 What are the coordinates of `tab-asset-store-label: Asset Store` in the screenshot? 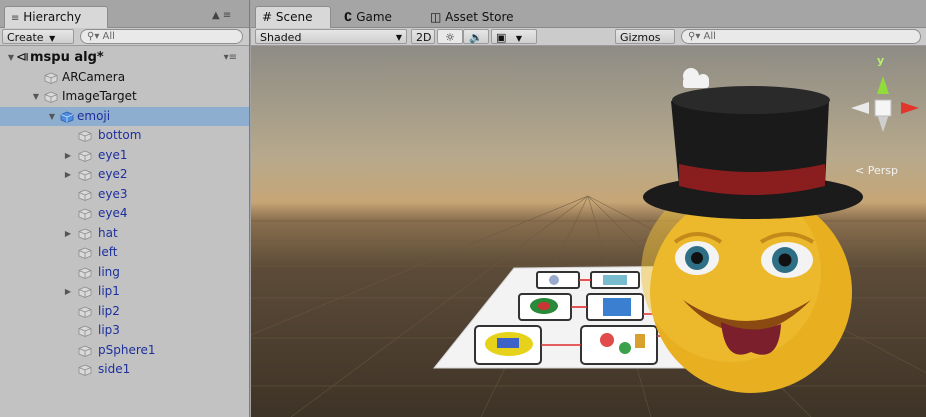 It's located at (479, 17).